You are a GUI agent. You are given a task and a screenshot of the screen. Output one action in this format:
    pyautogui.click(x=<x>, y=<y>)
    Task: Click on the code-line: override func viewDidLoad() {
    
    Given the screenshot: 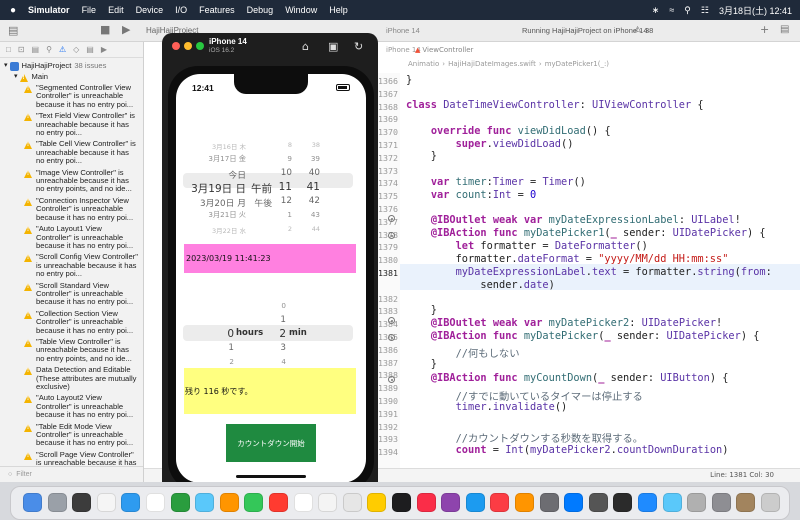 What is the action you would take?
    pyautogui.click(x=508, y=131)
    